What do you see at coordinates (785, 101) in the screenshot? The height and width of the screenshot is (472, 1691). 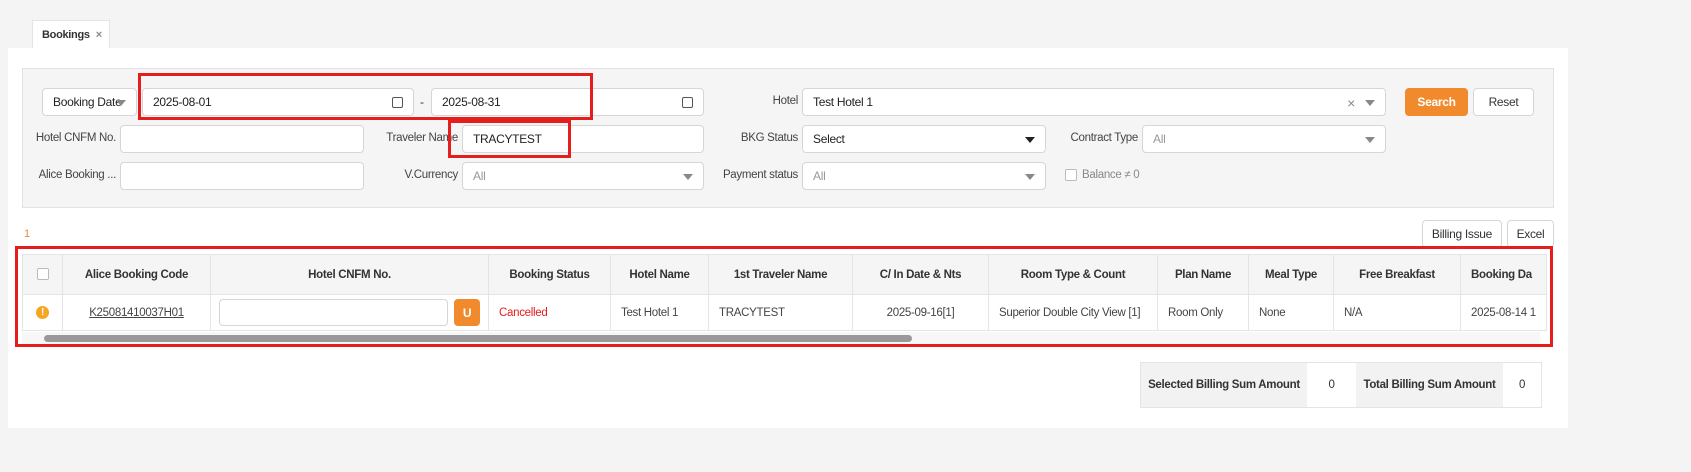 I see `hotel-label: Hotel` at bounding box center [785, 101].